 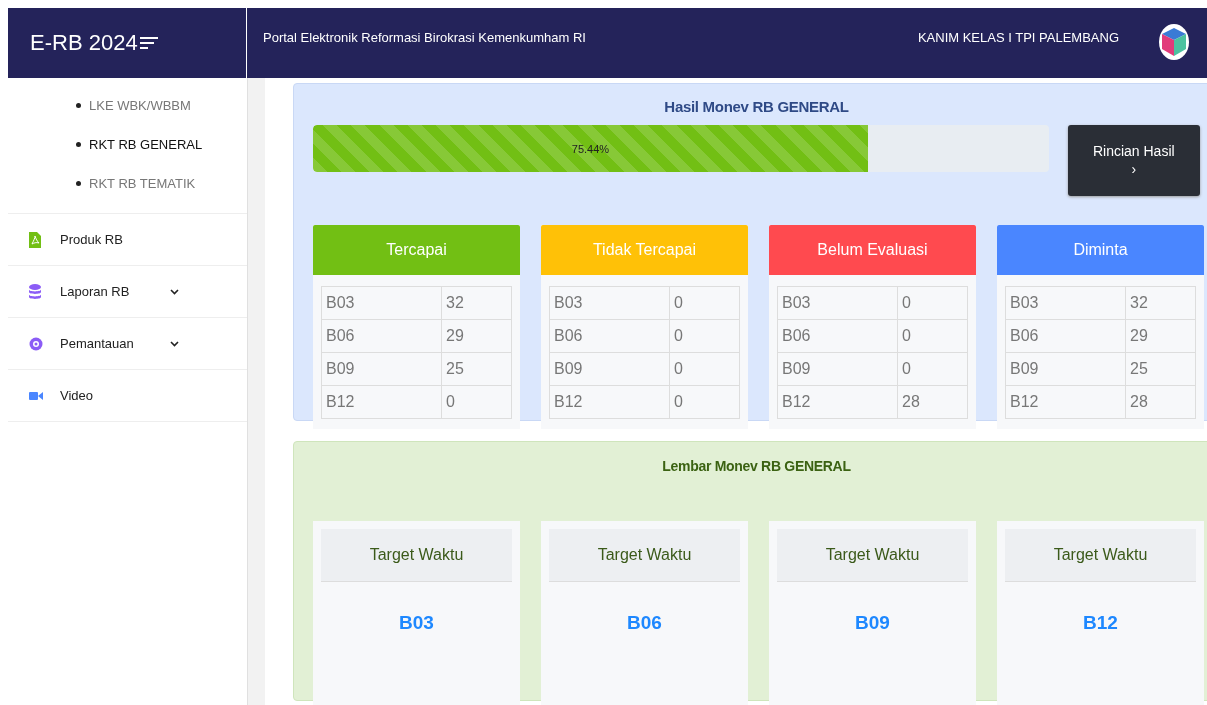 I want to click on sidebar-menu-item: Produk RB, so click(x=115, y=239).